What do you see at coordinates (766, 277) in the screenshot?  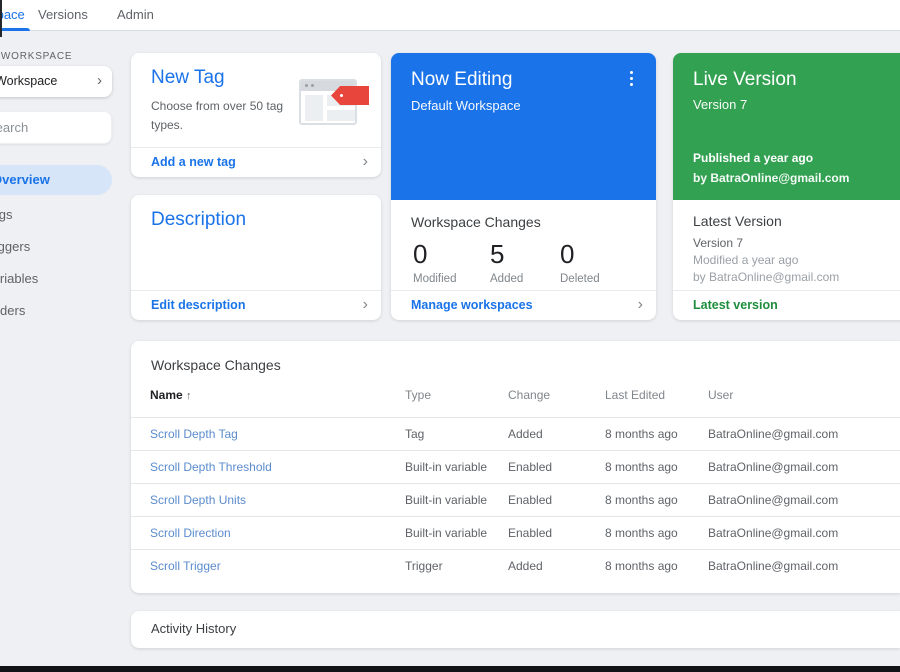 I see `modified-by: by BatraOnline@gmail.com` at bounding box center [766, 277].